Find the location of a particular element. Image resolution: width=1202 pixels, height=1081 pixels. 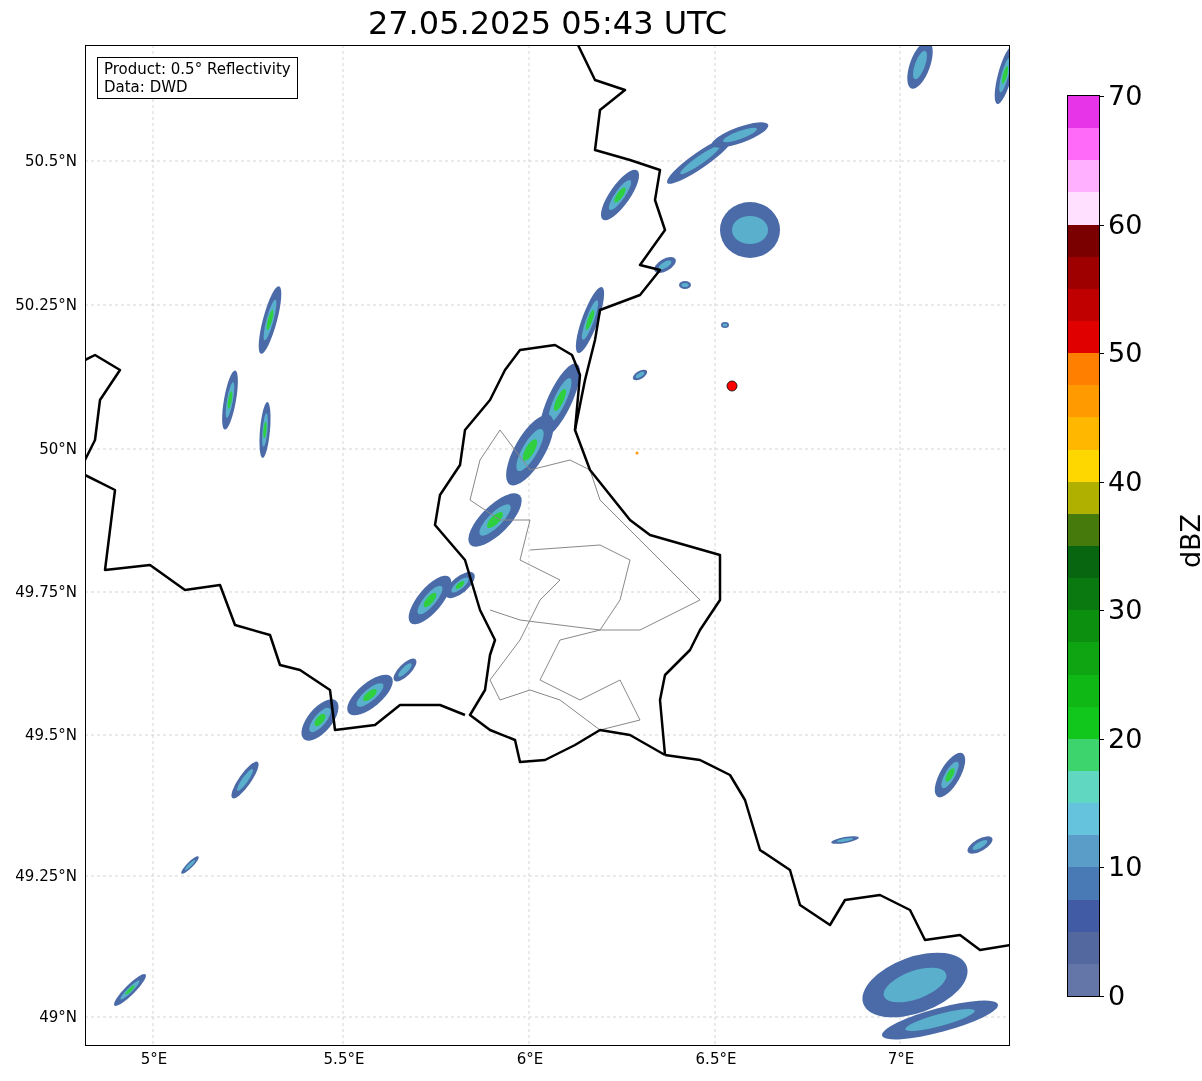

chart-title: 27.05.2025 05:43 UTC is located at coordinates (547, 24).